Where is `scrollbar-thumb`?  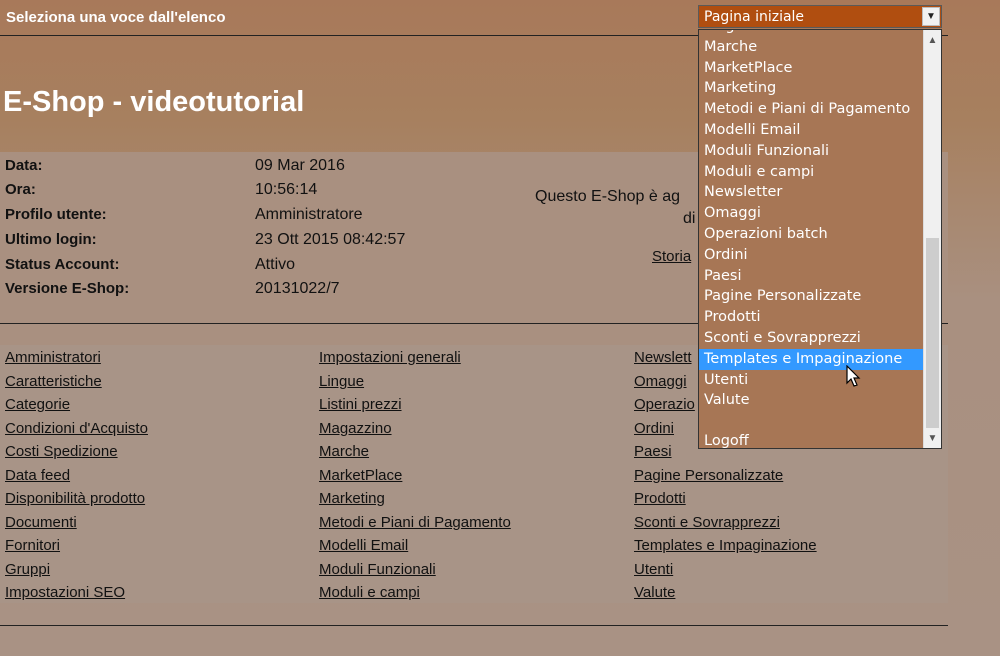 scrollbar-thumb is located at coordinates (932, 333).